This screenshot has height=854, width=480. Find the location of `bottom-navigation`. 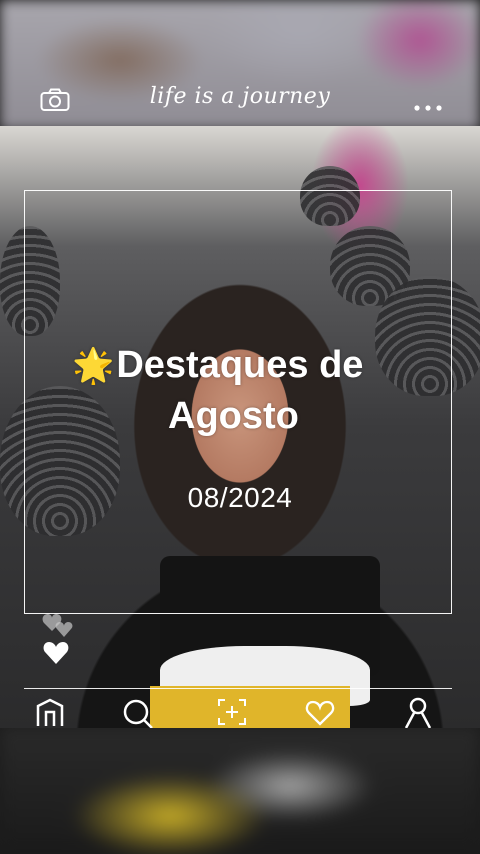

bottom-navigation is located at coordinates (240, 712).